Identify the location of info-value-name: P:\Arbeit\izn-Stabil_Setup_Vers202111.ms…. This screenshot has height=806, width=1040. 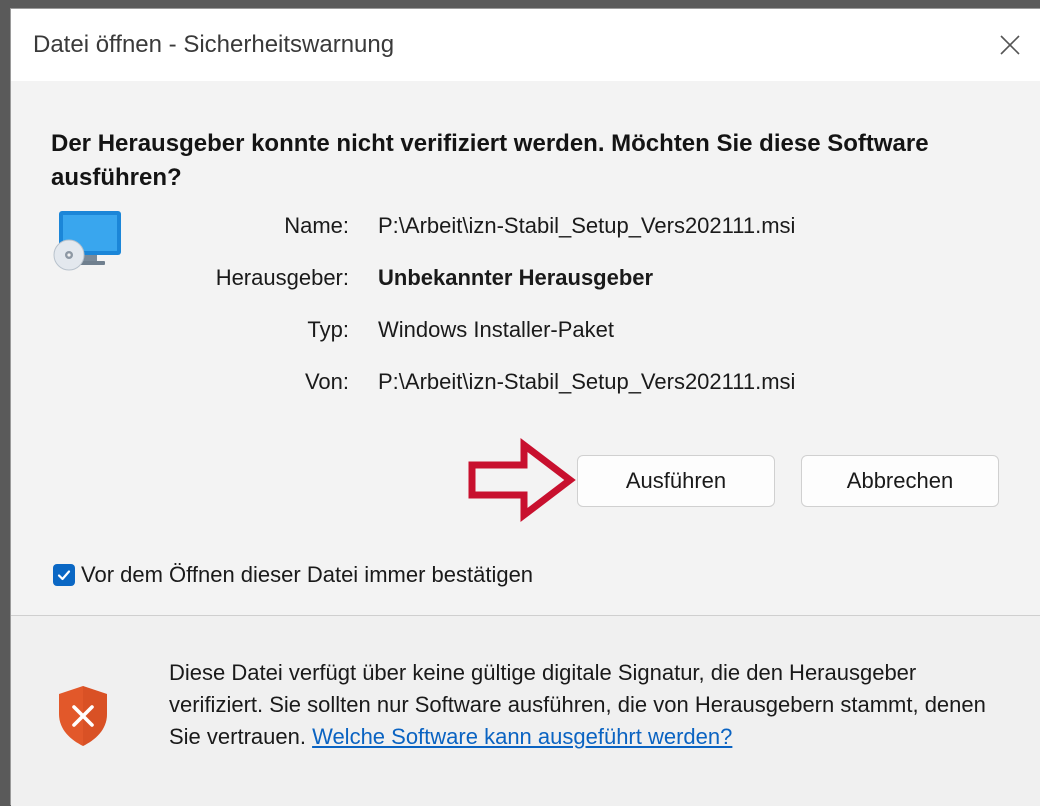
(587, 225).